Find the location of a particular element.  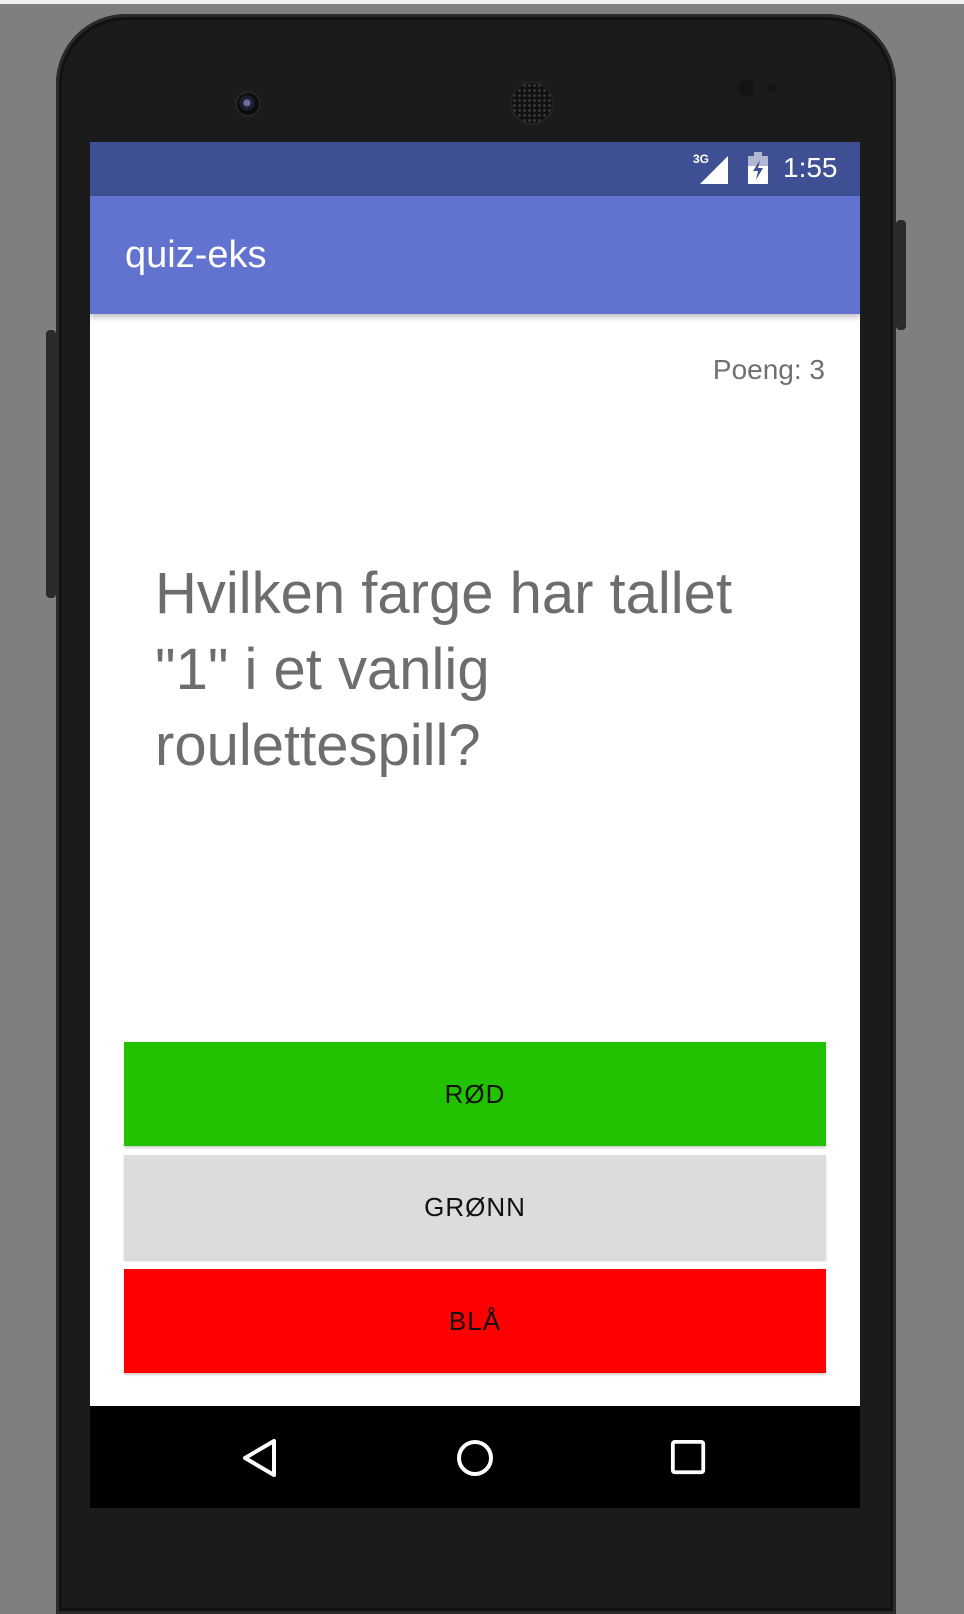

answer-button-gronn: GRØNN is located at coordinates (475, 1207).